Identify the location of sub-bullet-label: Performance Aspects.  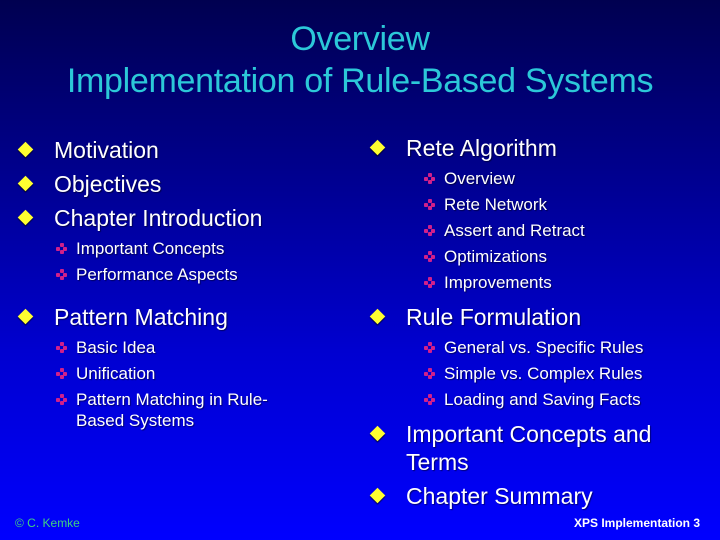
(157, 274).